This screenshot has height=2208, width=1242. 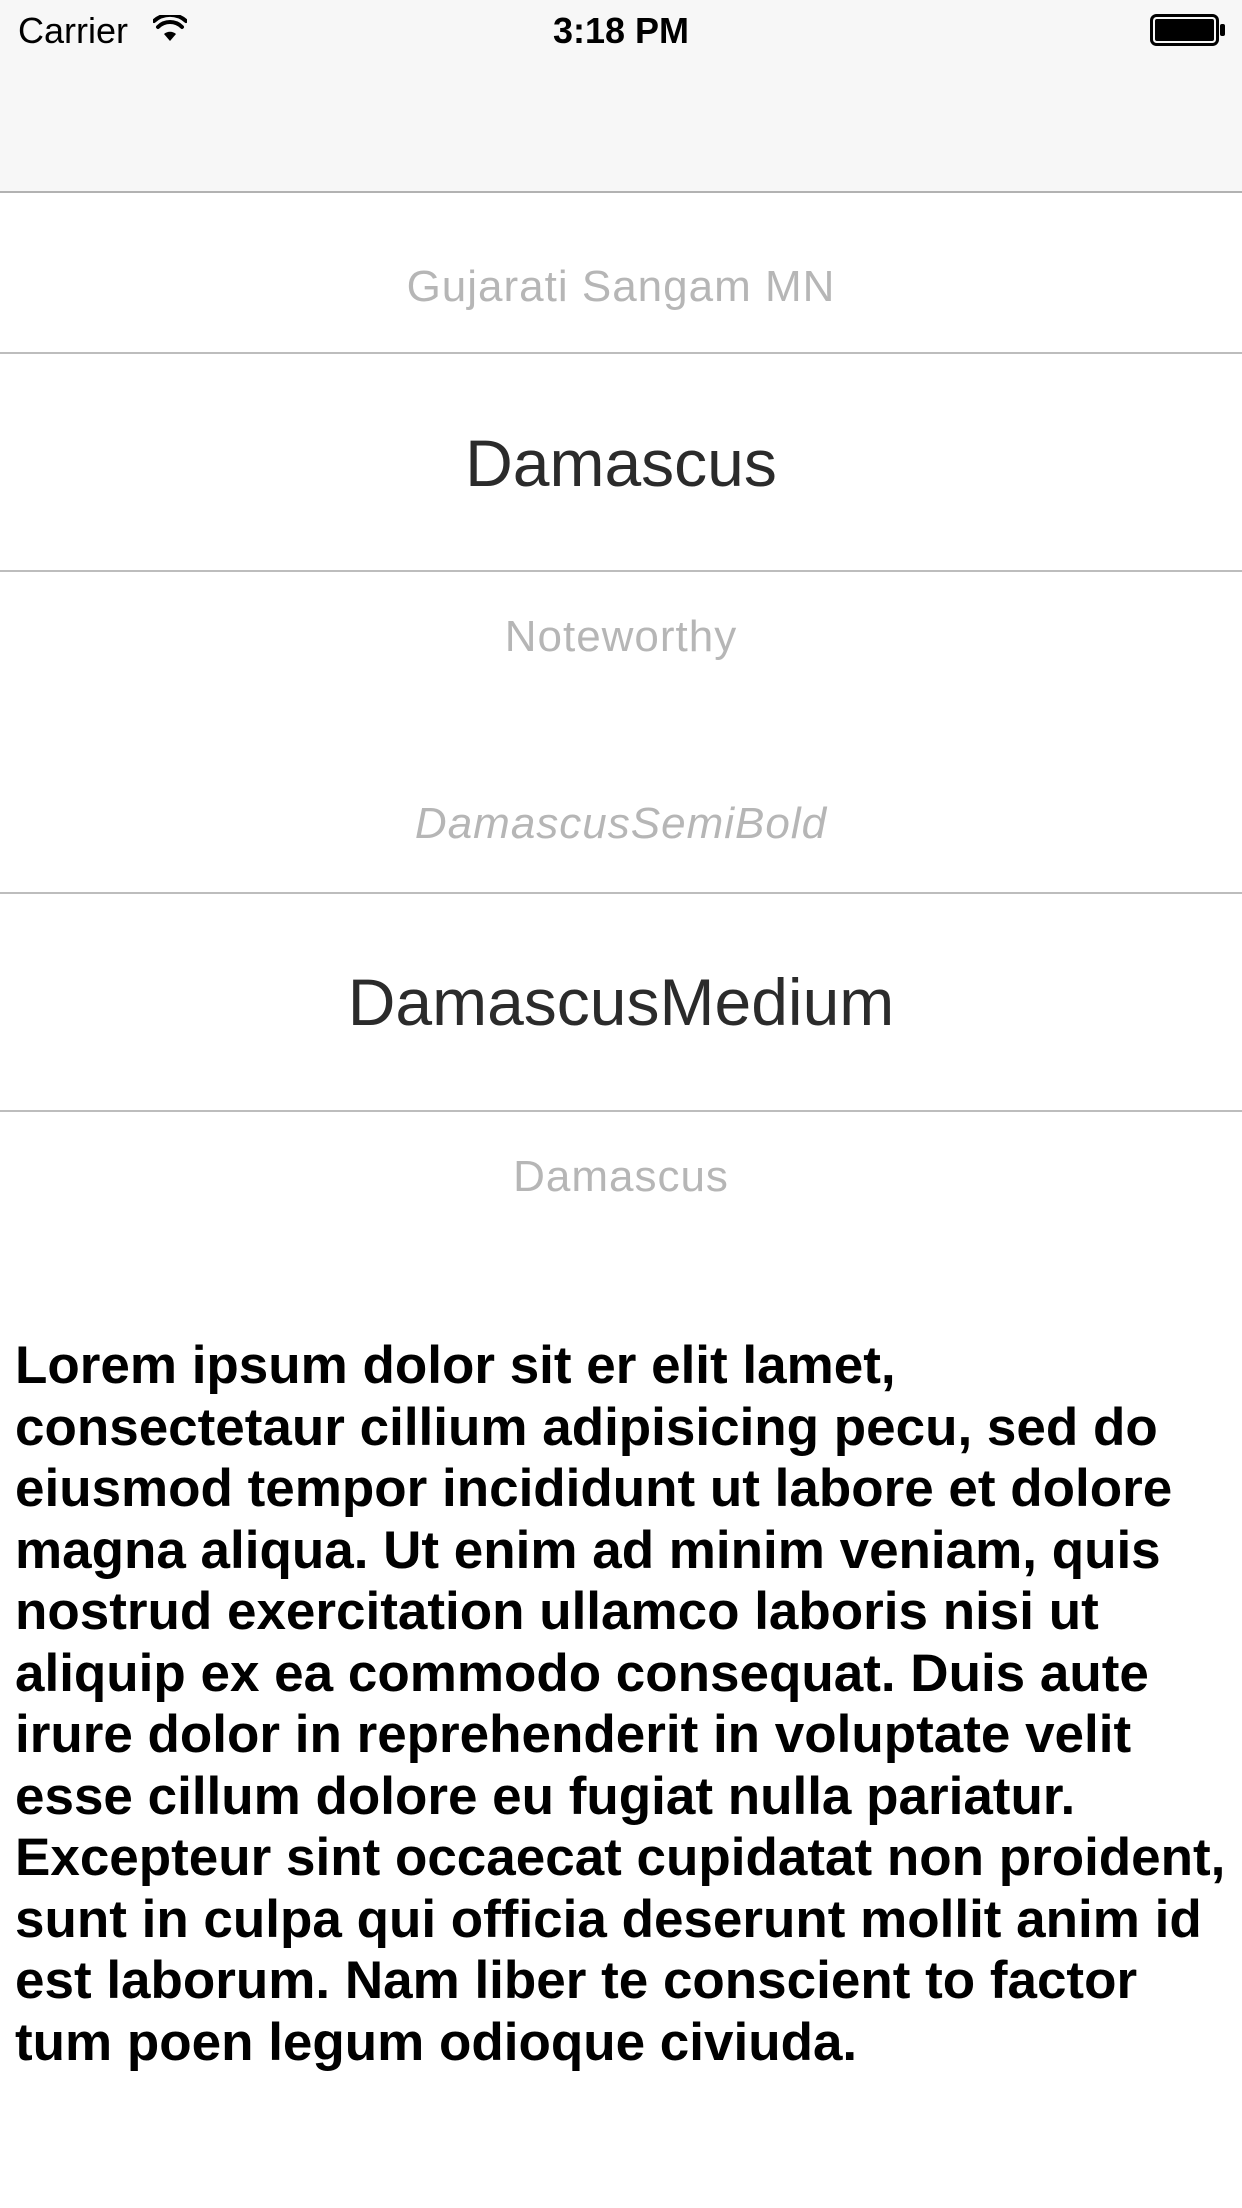 What do you see at coordinates (621, 1002) in the screenshot?
I see `picker-row-damascus-medium-selected: DamascusMedium` at bounding box center [621, 1002].